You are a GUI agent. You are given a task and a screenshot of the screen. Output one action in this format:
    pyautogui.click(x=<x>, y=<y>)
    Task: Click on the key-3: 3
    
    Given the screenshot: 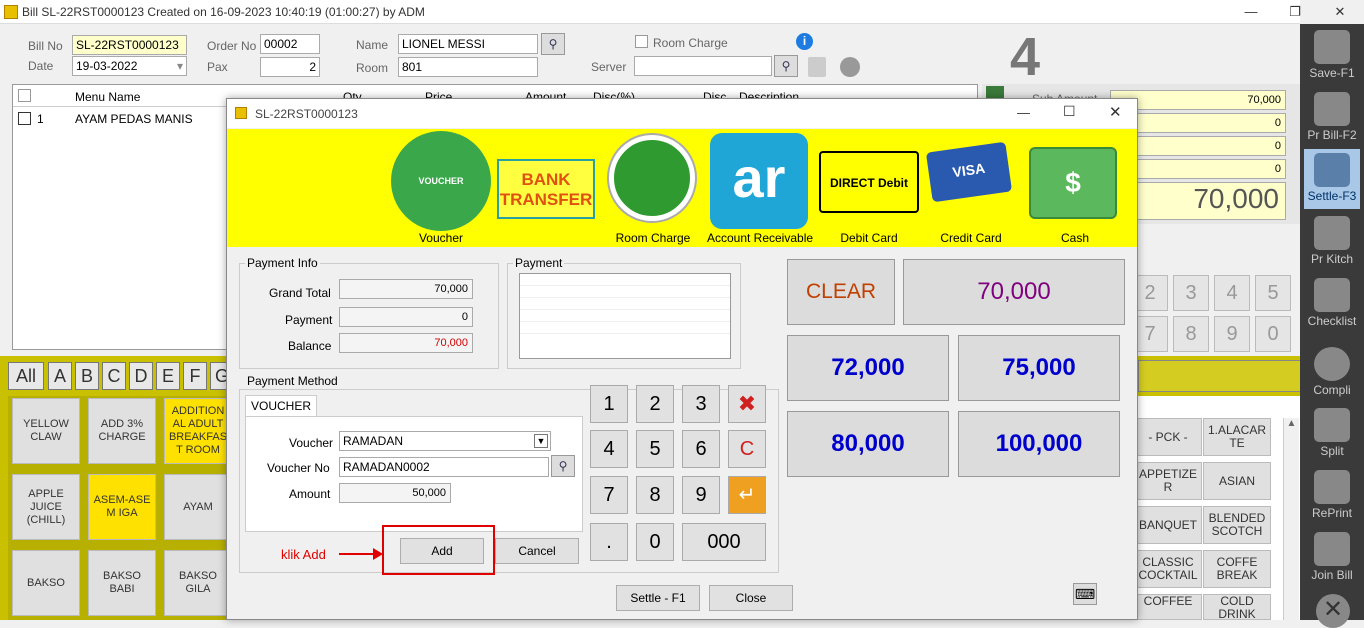 What is the action you would take?
    pyautogui.click(x=701, y=404)
    